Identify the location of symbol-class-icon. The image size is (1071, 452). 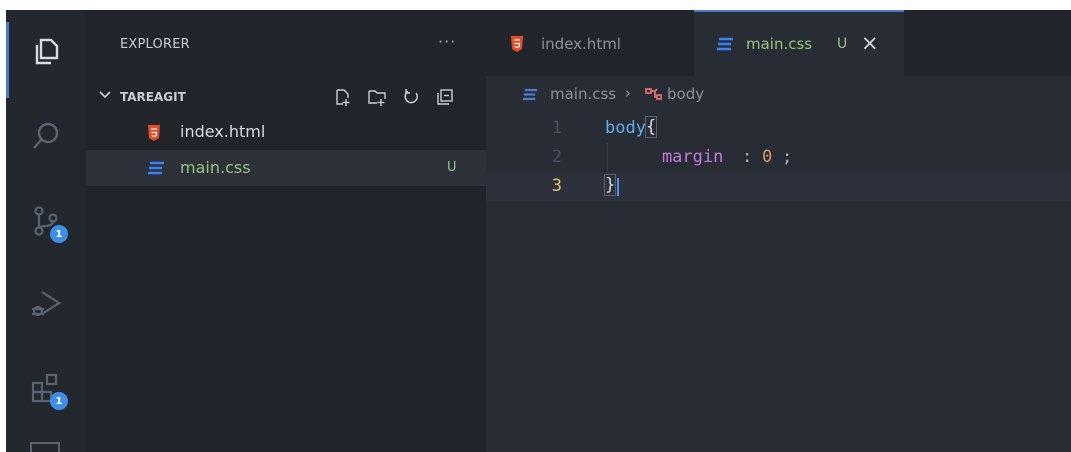
(653, 94).